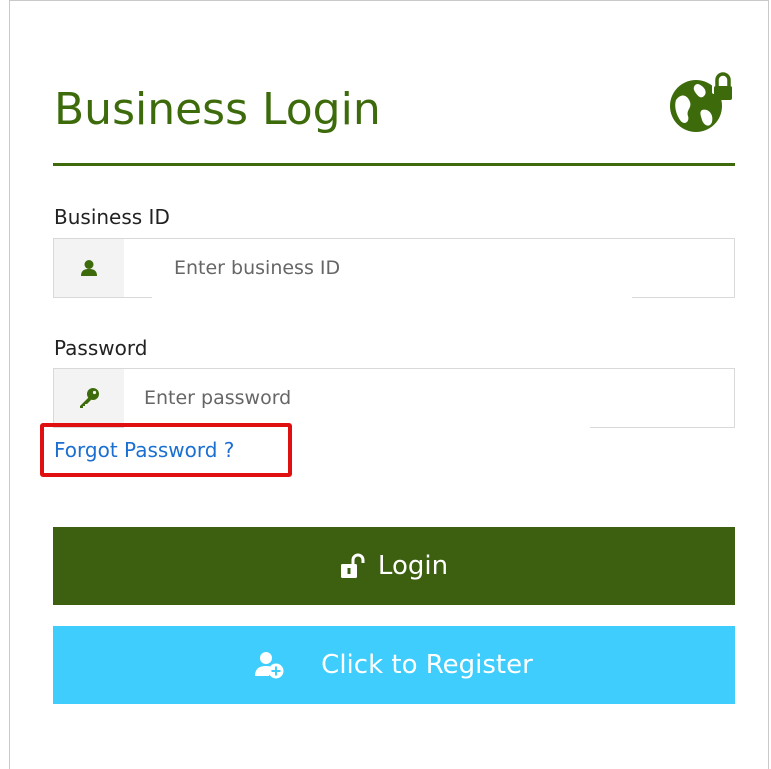  Describe the element at coordinates (701, 102) in the screenshot. I see `globe-lock-icon` at that location.